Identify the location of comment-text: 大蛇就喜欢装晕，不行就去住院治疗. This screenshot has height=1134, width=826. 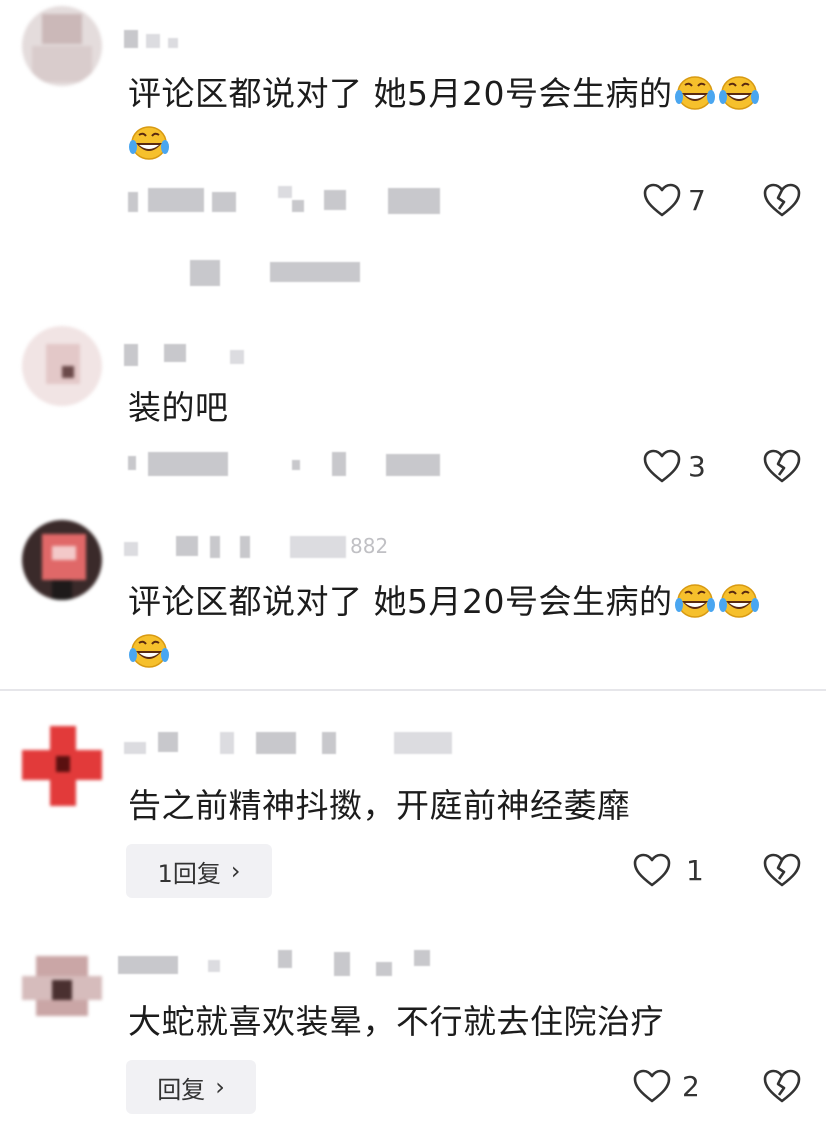
(396, 1021).